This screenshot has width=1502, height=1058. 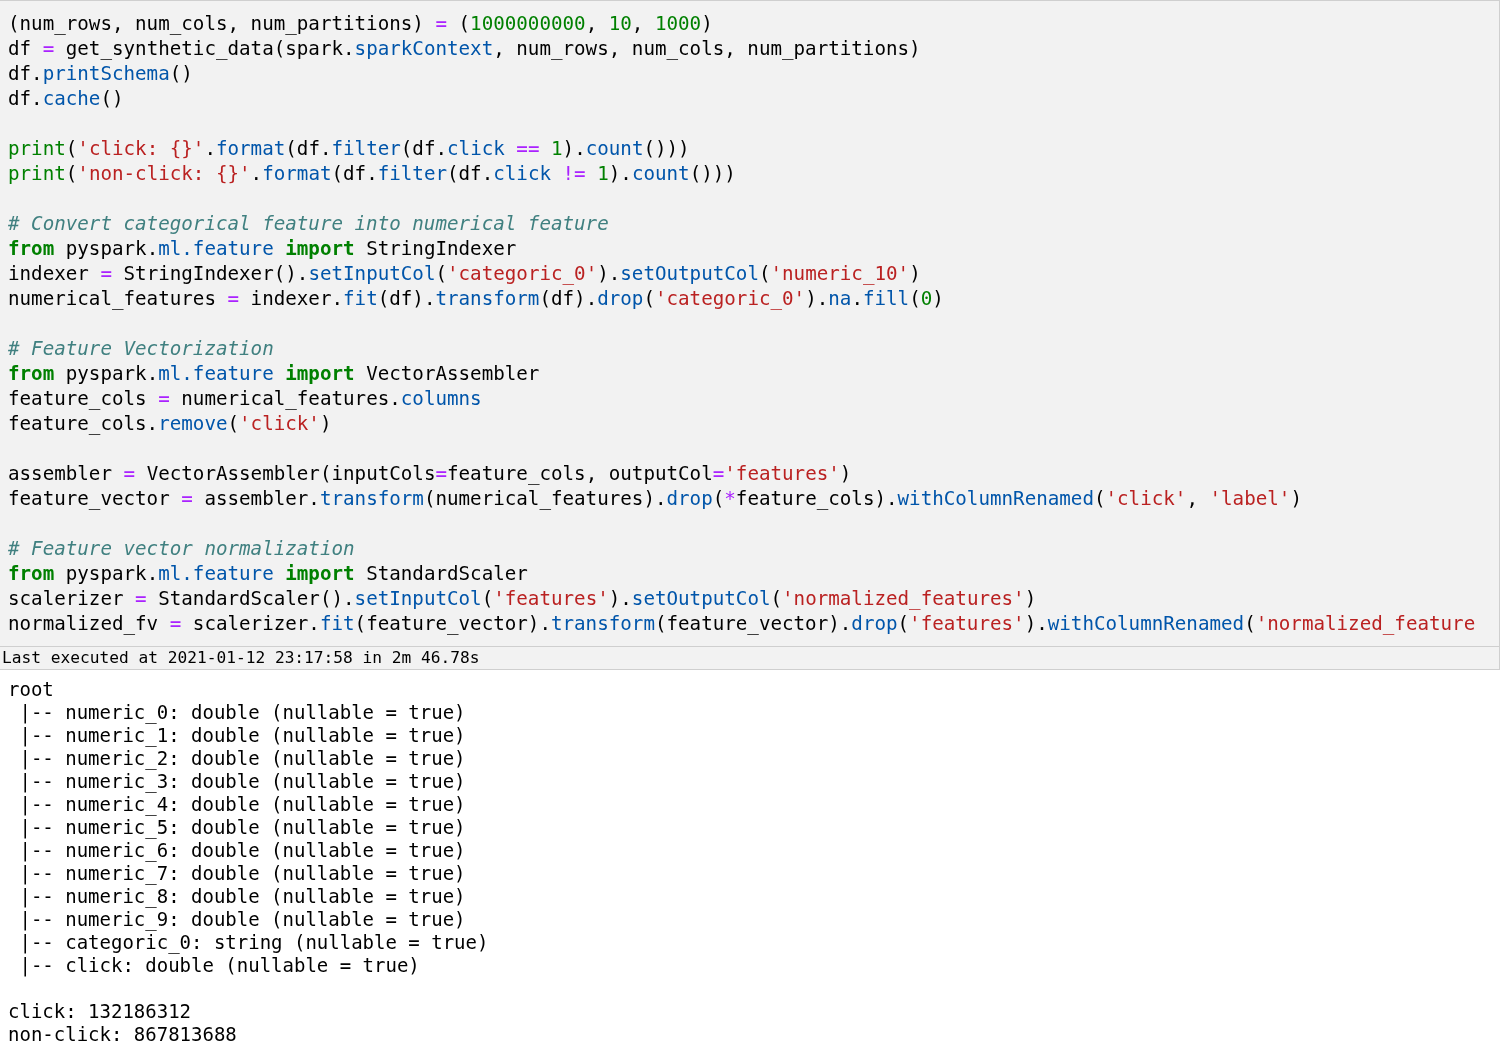 I want to click on output-line: |-- categoric_0: string (nullable = true), so click(x=254, y=942).